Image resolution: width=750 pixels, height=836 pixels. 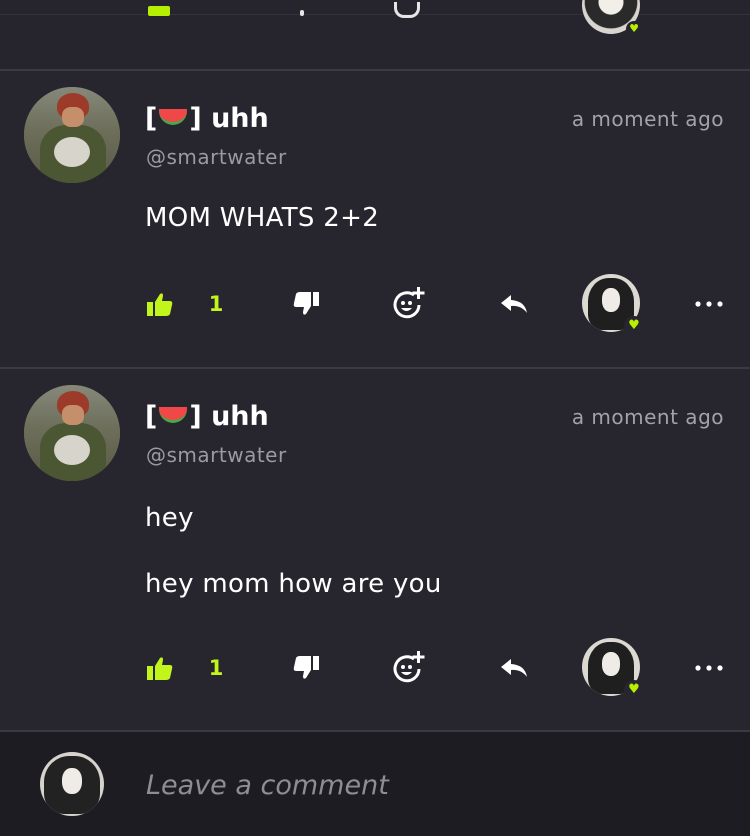 What do you see at coordinates (424, 785) in the screenshot?
I see `comment-input` at bounding box center [424, 785].